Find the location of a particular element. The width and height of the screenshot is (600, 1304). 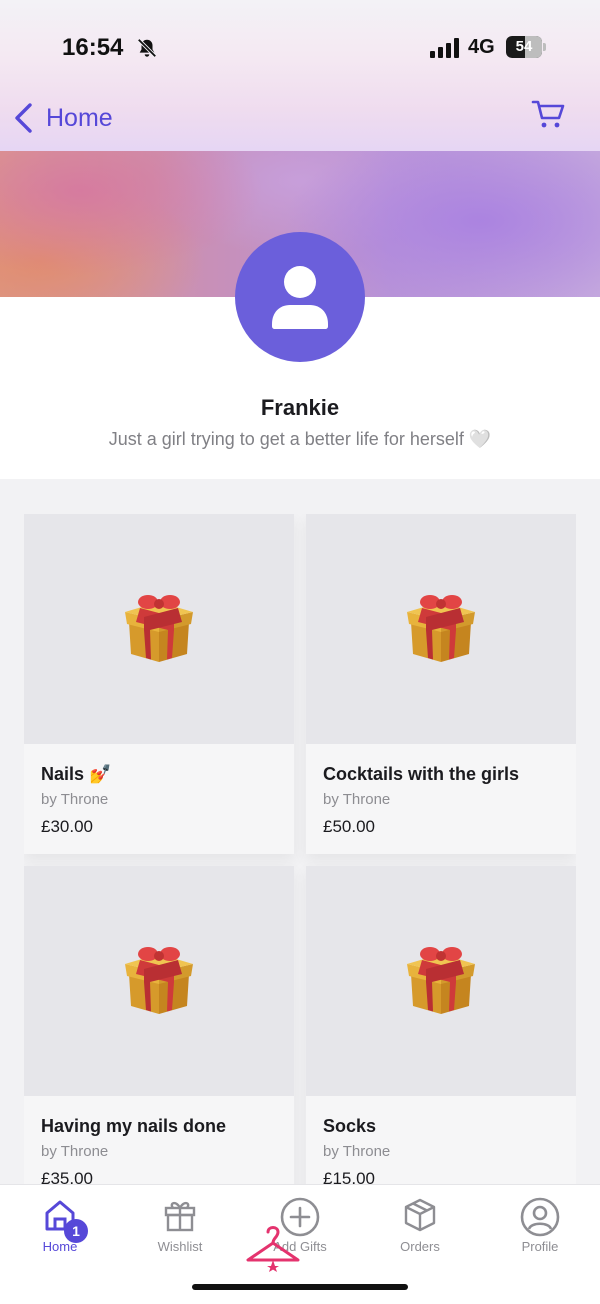

bell-slash-icon is located at coordinates (147, 48).